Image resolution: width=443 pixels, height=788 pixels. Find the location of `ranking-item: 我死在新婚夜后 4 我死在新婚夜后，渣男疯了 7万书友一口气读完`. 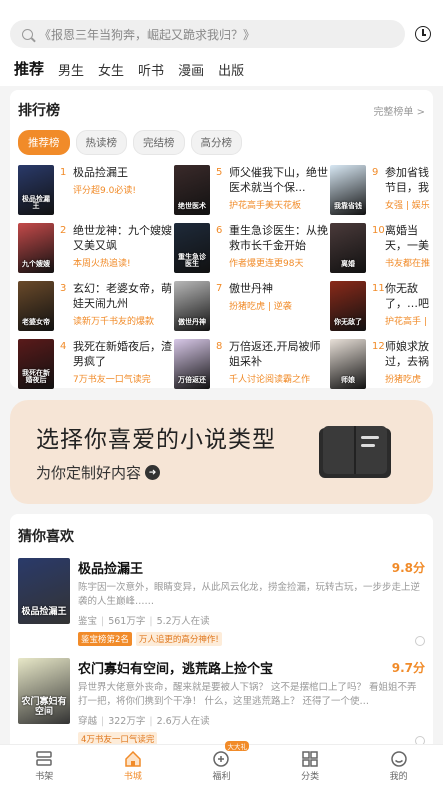

ranking-item: 我死在新婚夜后 4 我死在新婚夜后，渣男疯了 7万书友一口气读完 is located at coordinates (96, 365).